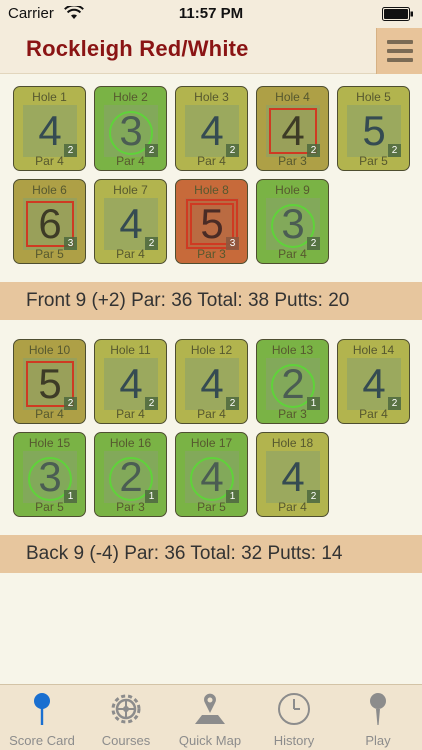 The width and height of the screenshot is (422, 750). I want to click on front-nine-summary: Front 9 (+2) Par: 36 Total: 38 Putts: 20, so click(211, 301).